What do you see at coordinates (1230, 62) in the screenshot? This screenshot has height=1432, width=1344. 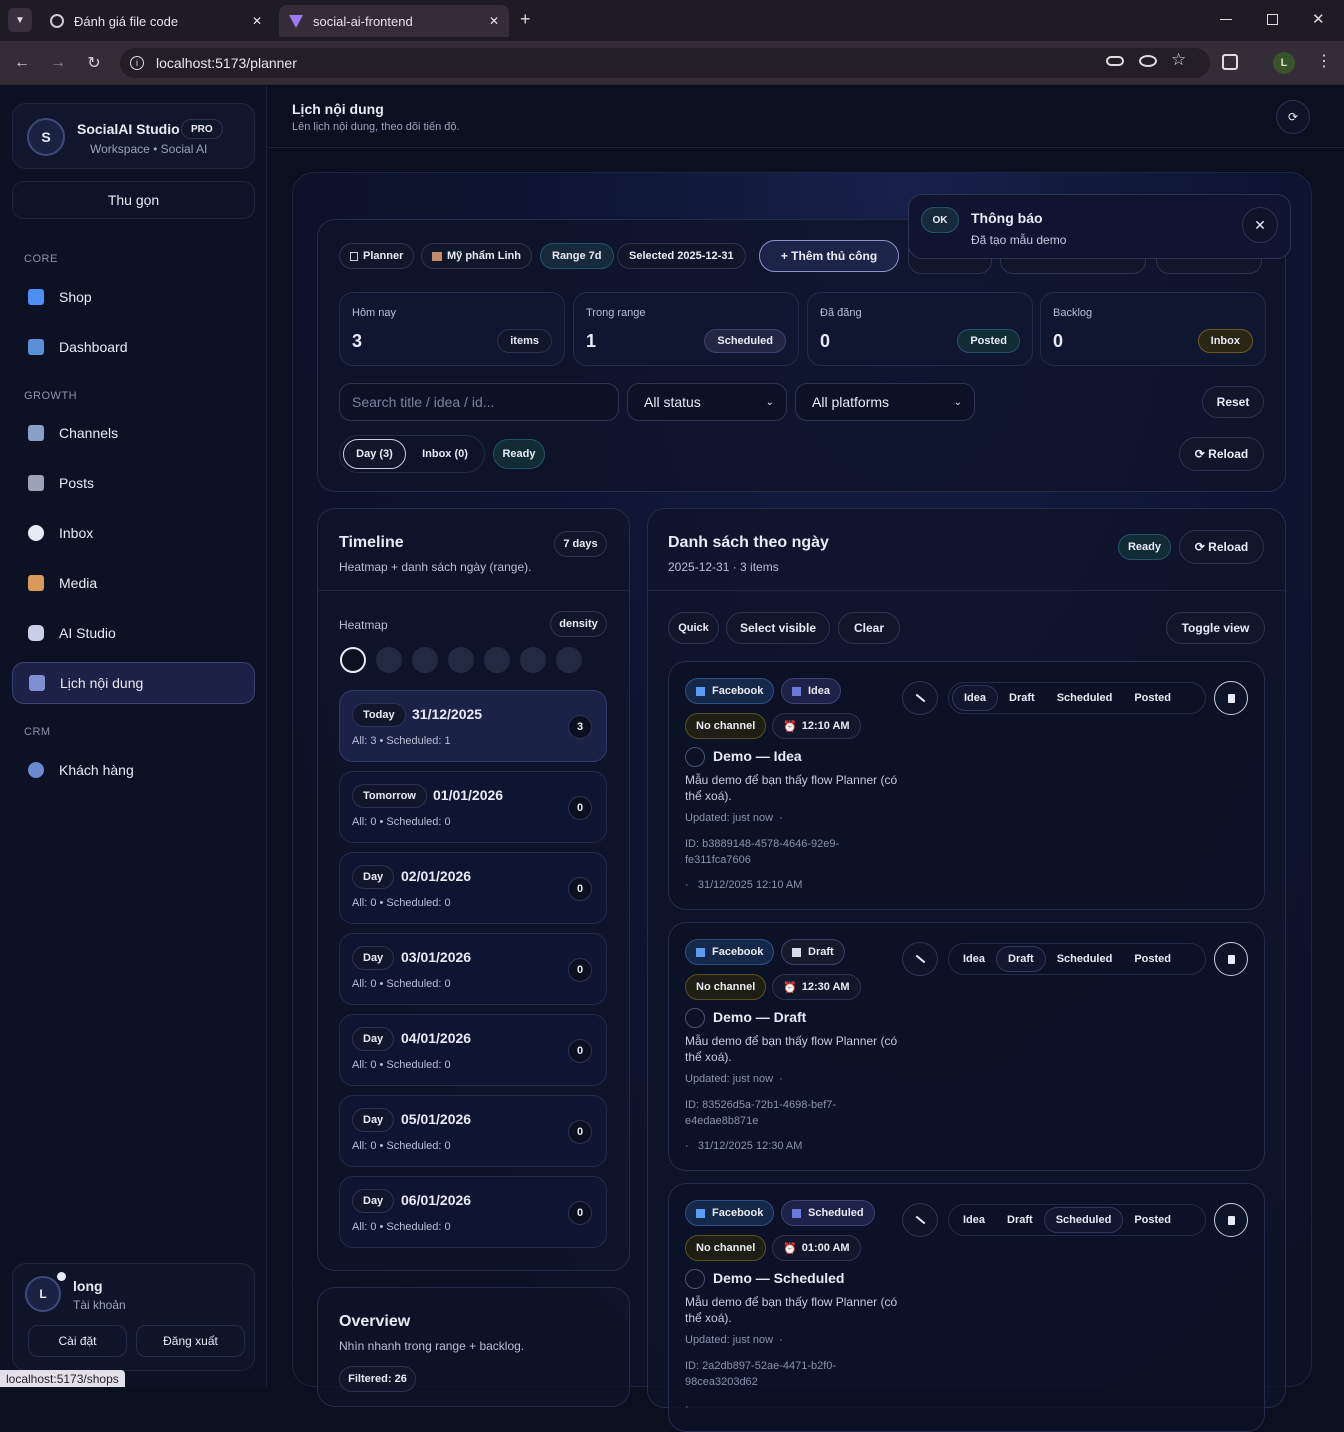 I see `extensions-icon` at bounding box center [1230, 62].